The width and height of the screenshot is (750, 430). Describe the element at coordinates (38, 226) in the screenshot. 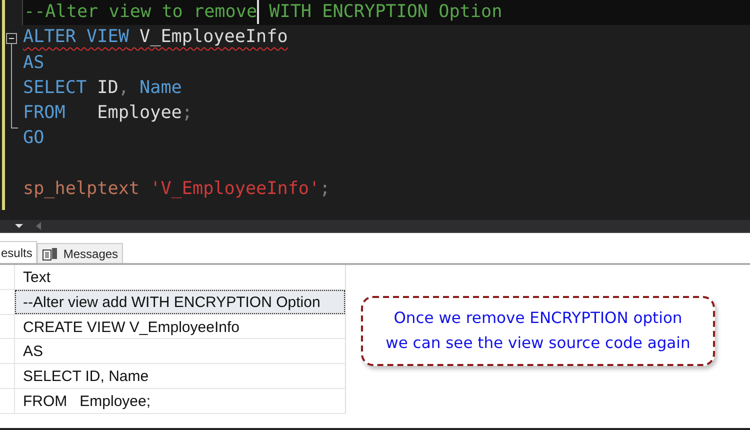

I see `scroll-left-icon` at that location.